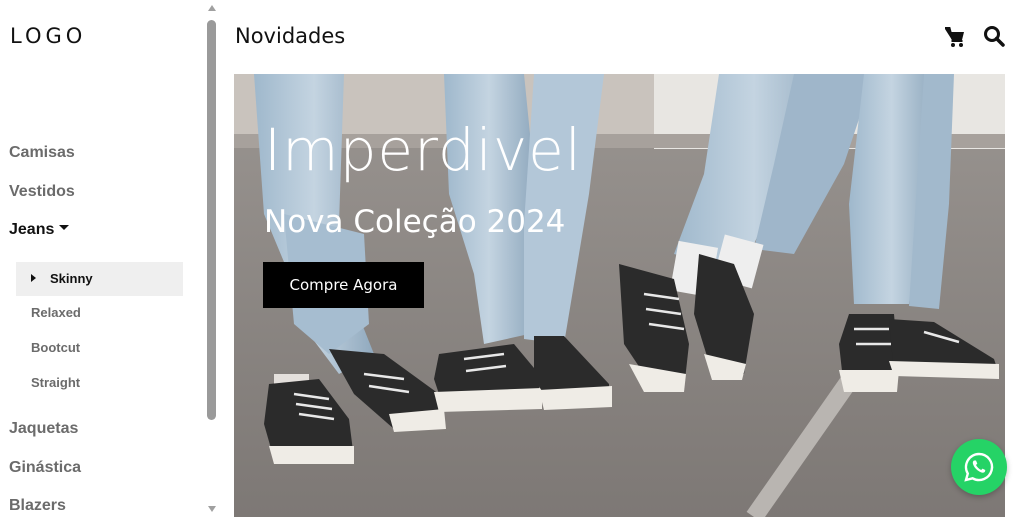 This screenshot has height=517, width=1022. I want to click on sidebar-scrollbar, so click(212, 258).